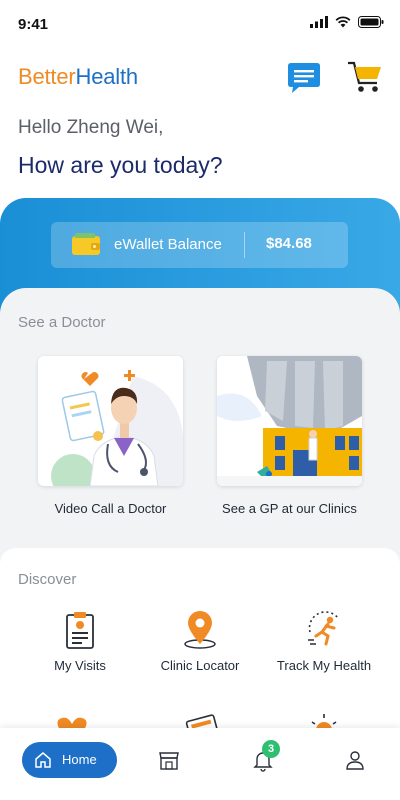 The image size is (400, 800). What do you see at coordinates (47, 76) in the screenshot?
I see `logo-better: Better` at bounding box center [47, 76].